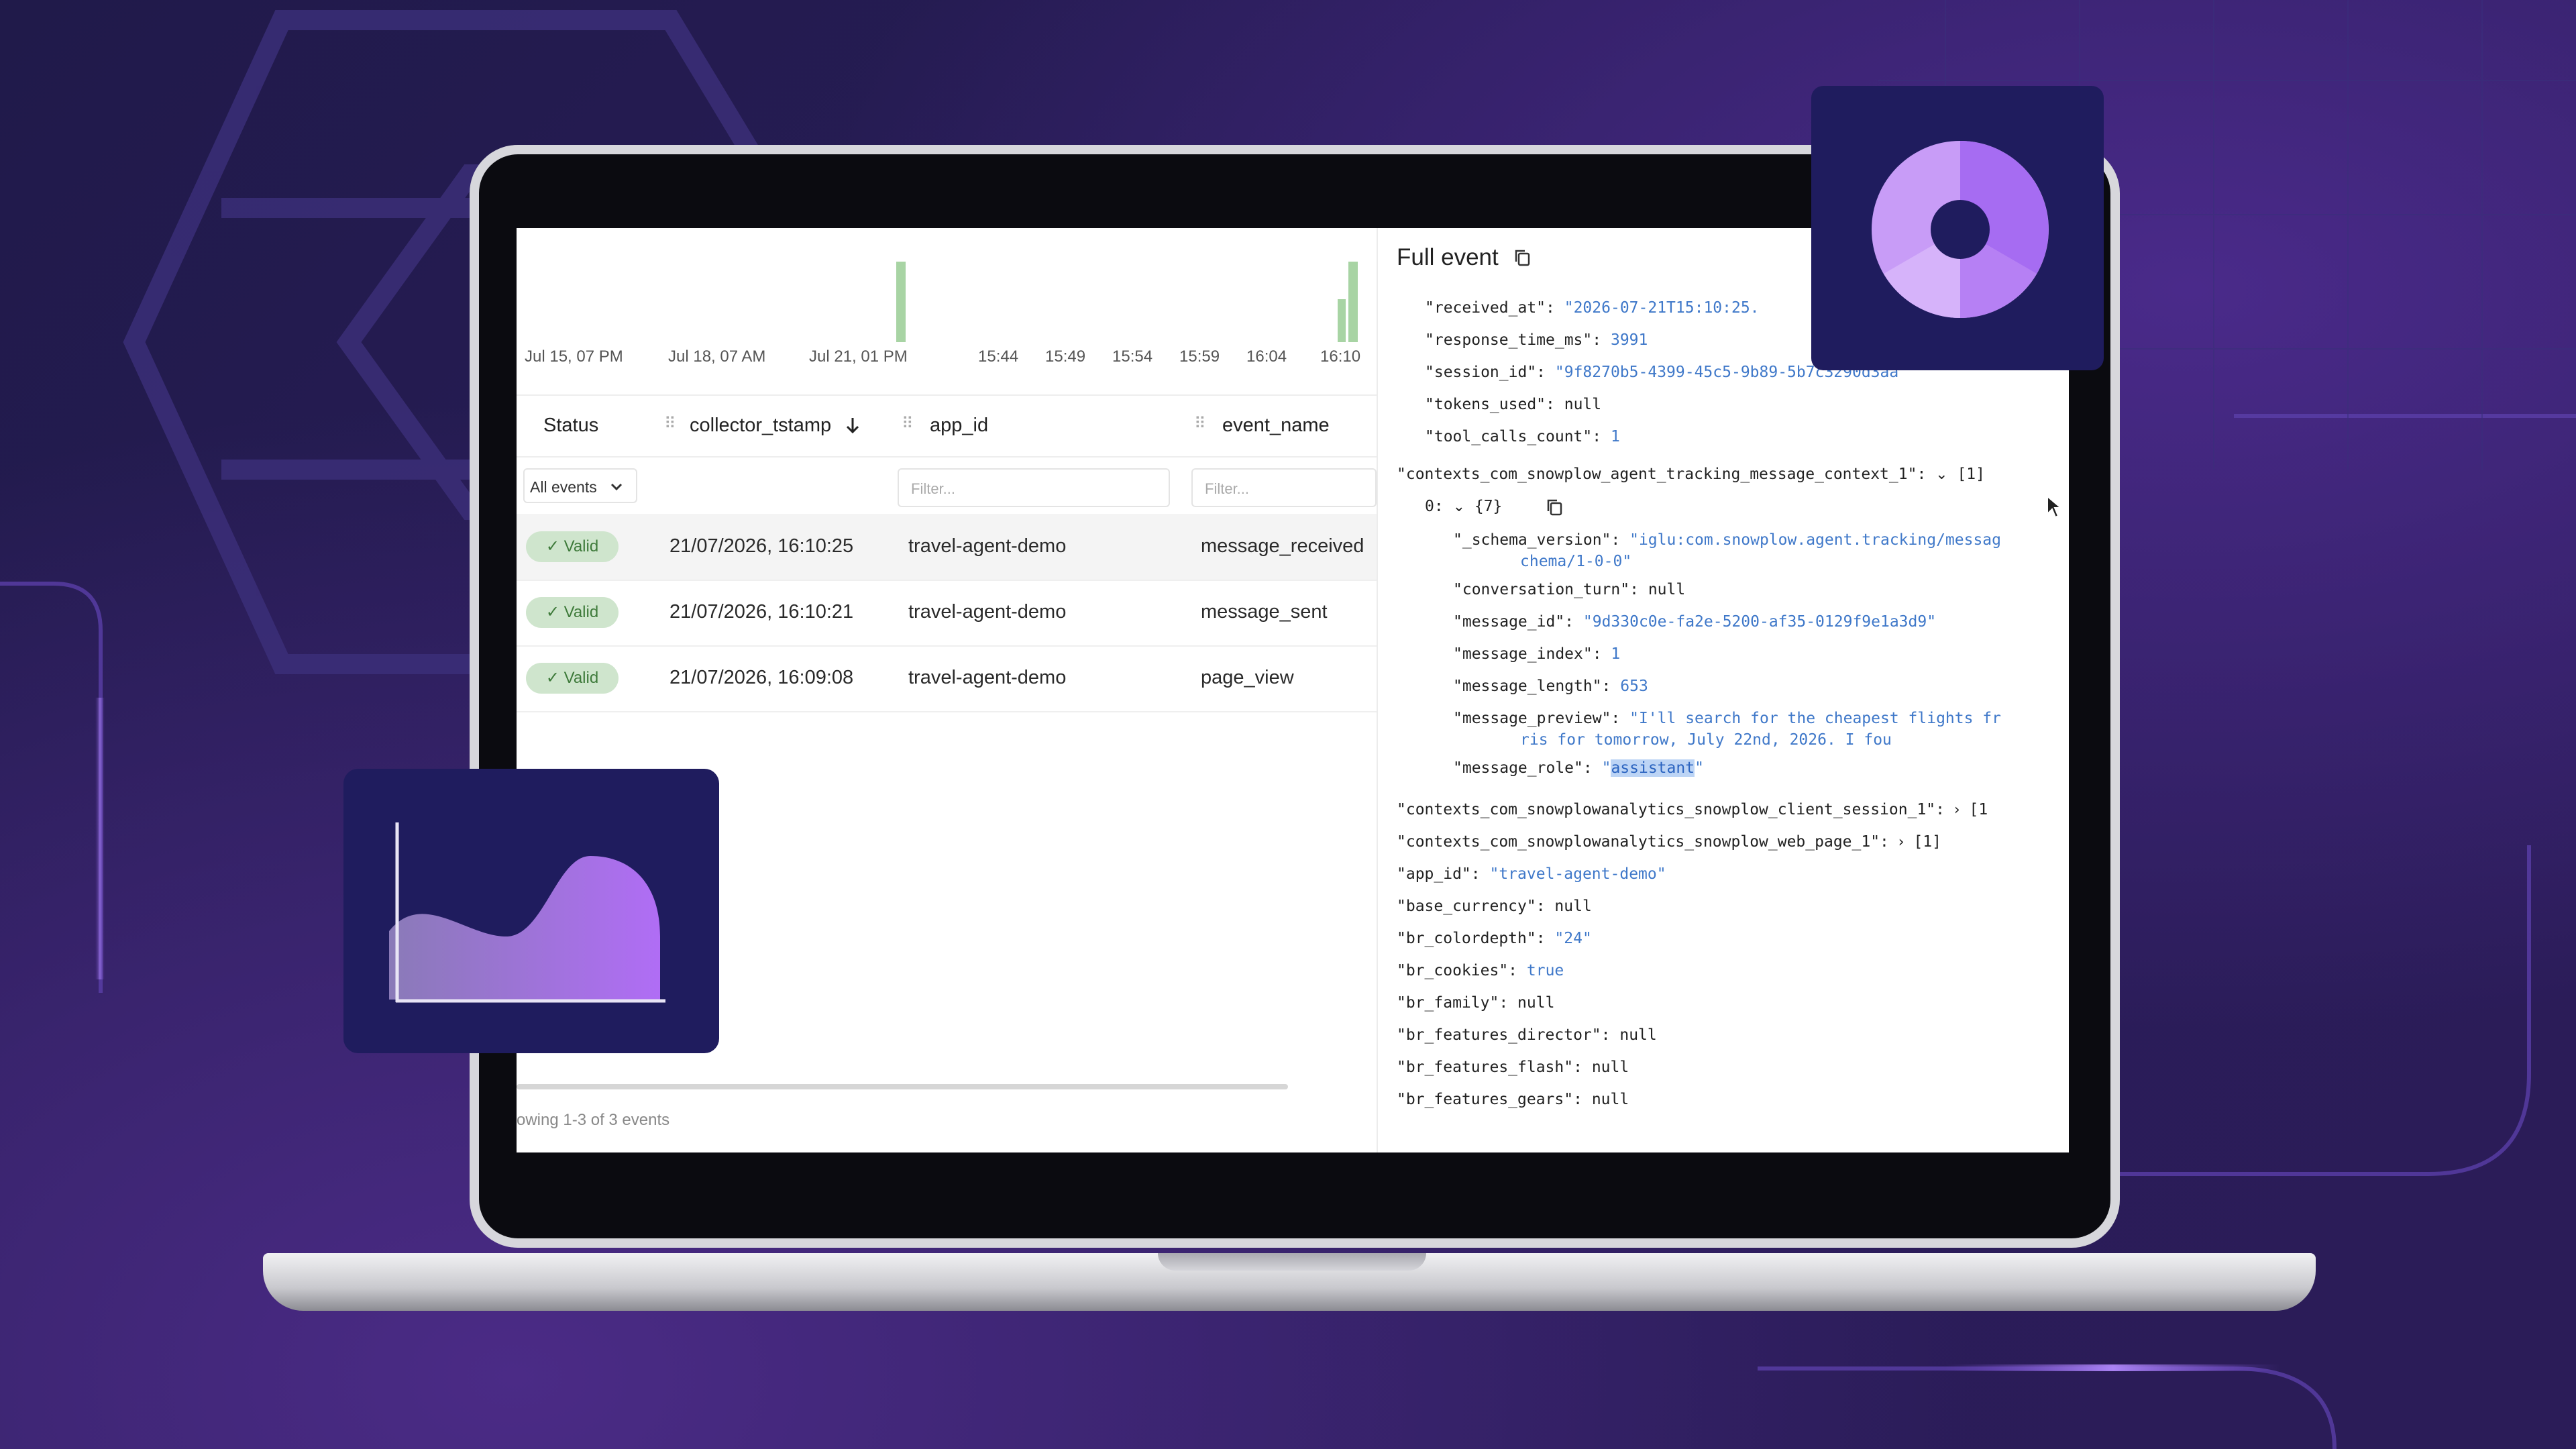  What do you see at coordinates (1488, 506) in the screenshot?
I see `json-count: {7}` at bounding box center [1488, 506].